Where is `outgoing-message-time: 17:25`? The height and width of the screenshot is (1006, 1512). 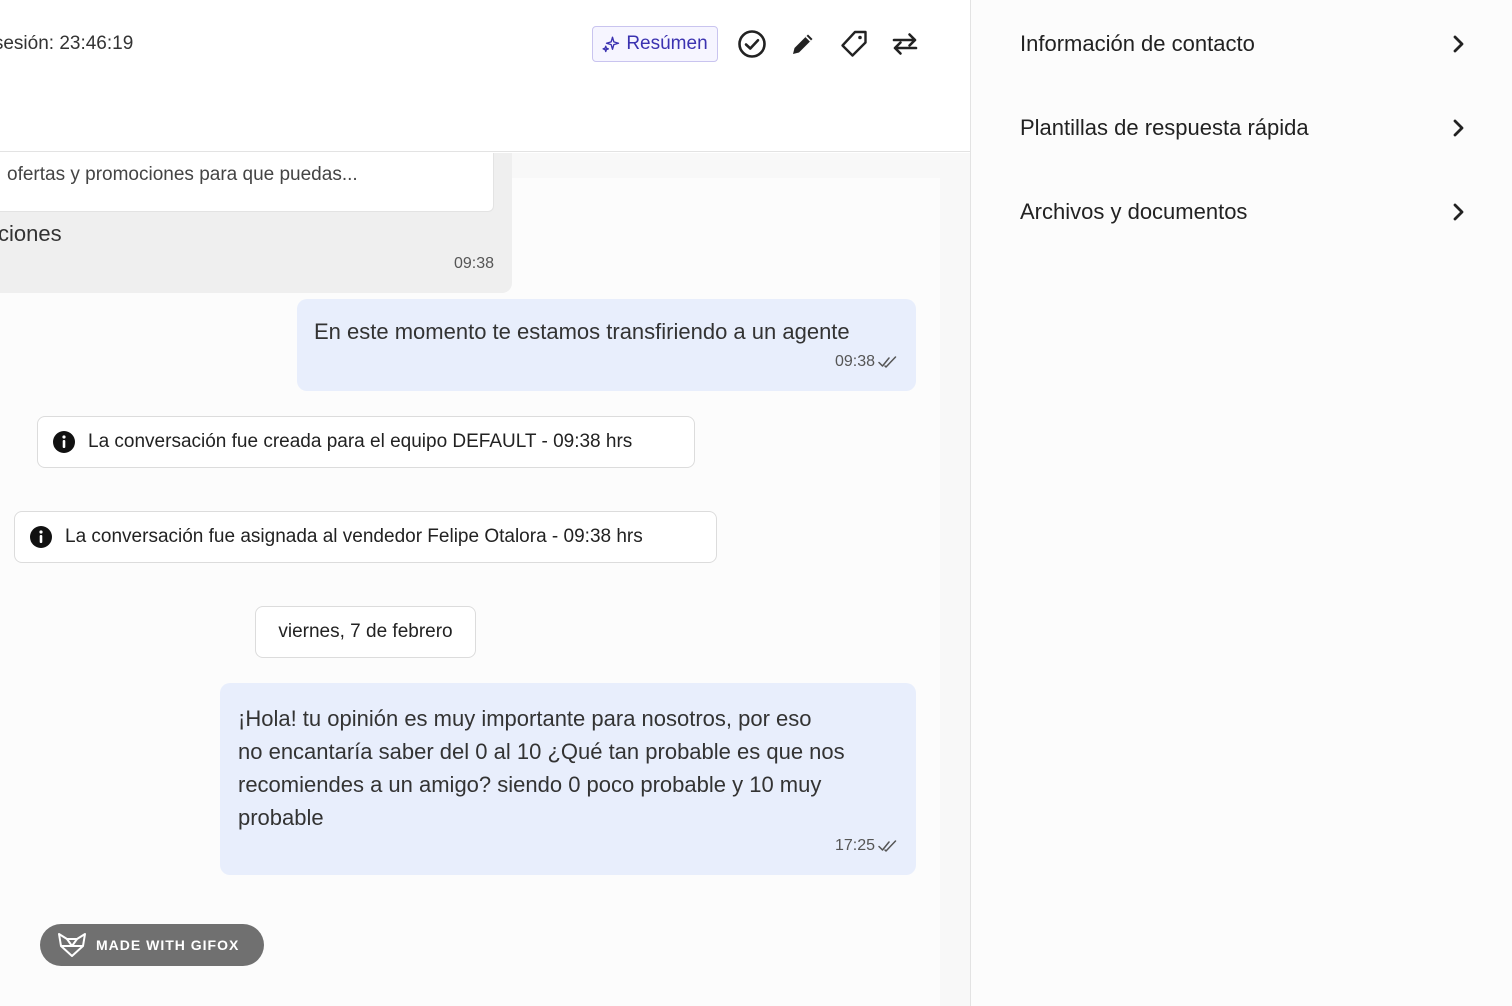 outgoing-message-time: 17:25 is located at coordinates (866, 846).